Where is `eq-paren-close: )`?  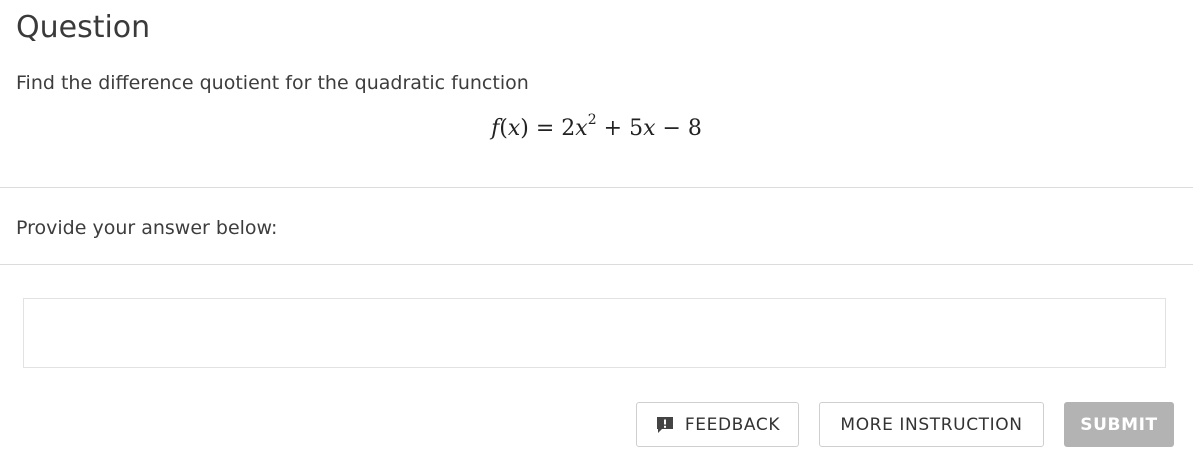 eq-paren-close: ) is located at coordinates (524, 128).